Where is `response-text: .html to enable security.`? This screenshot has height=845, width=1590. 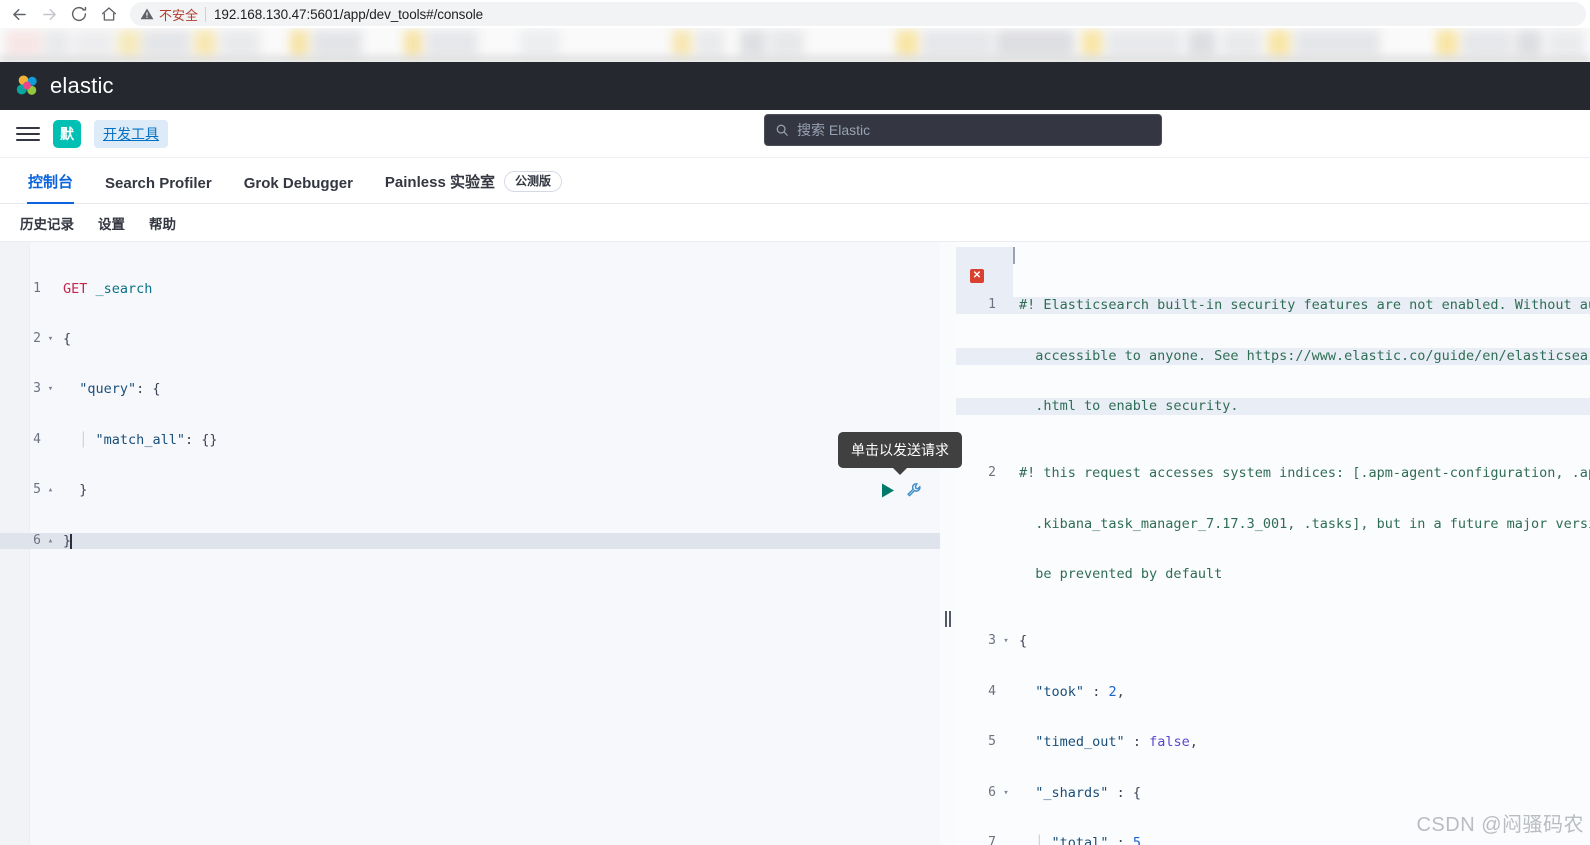
response-text: .html to enable security. is located at coordinates (1137, 406).